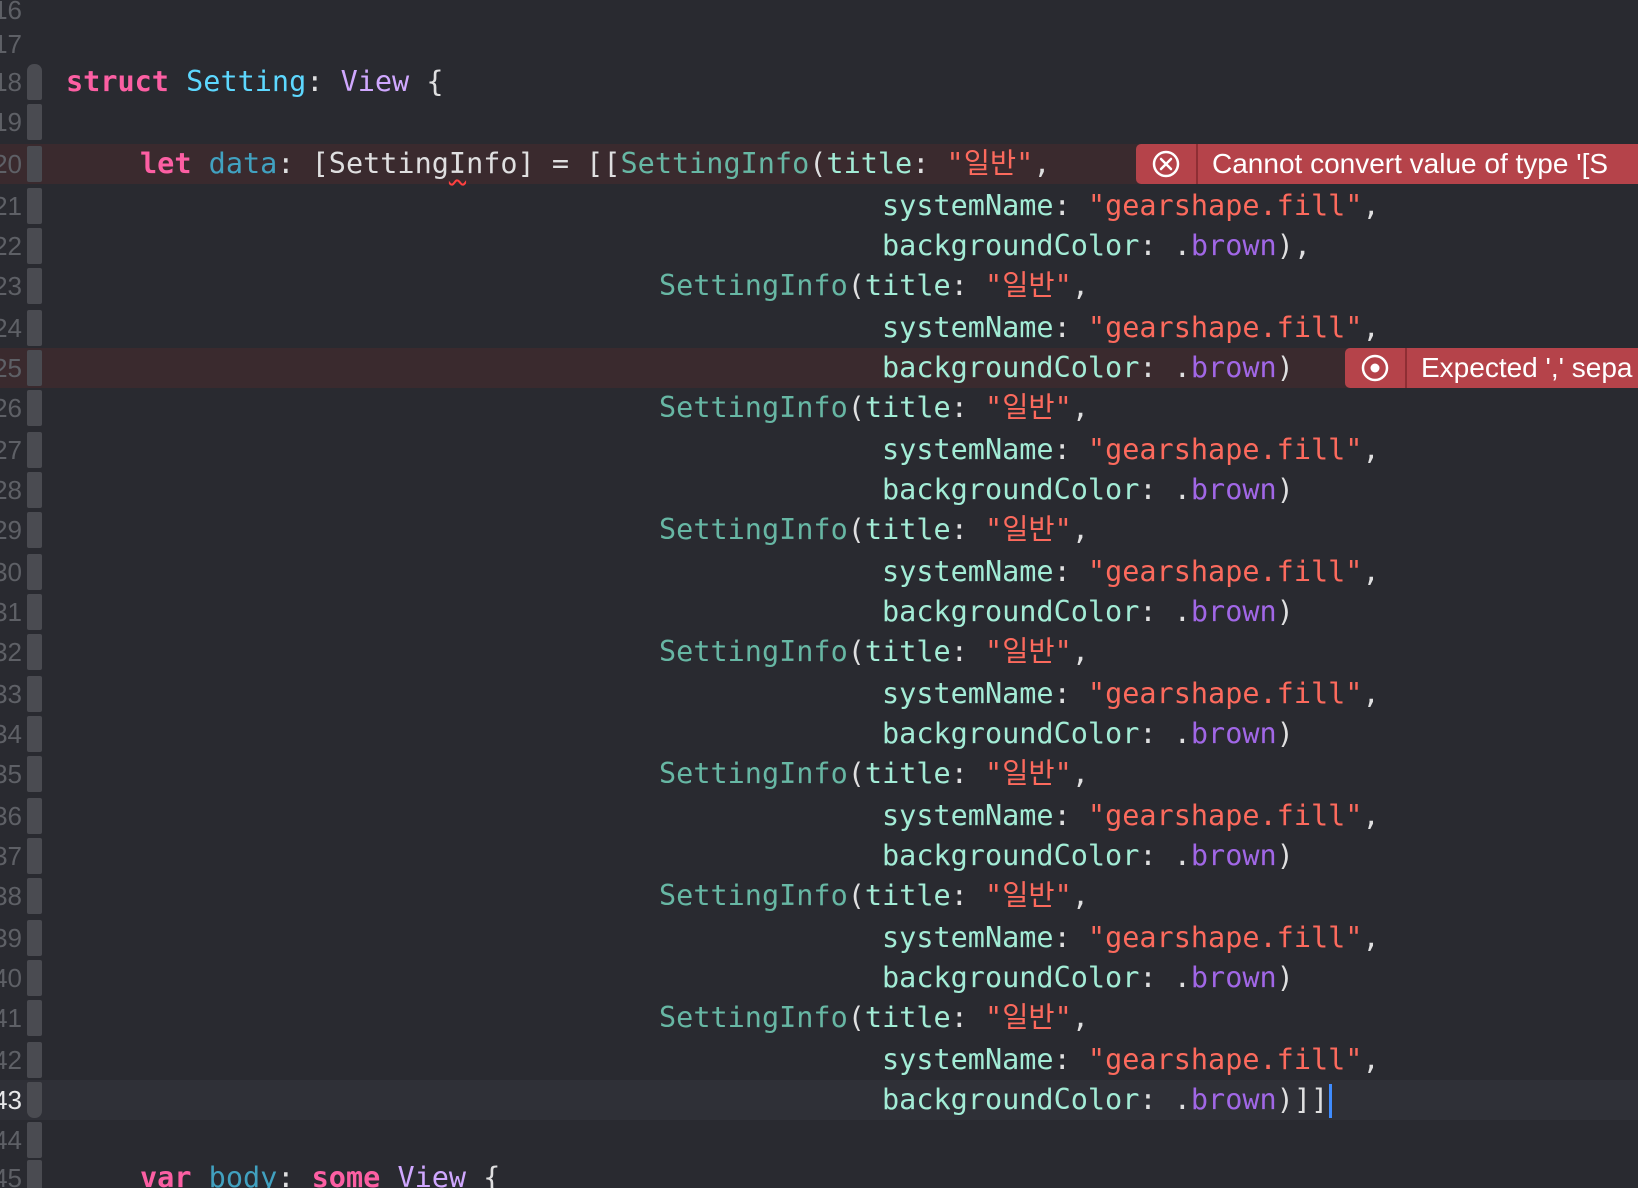 This screenshot has width=1638, height=1188. Describe the element at coordinates (819, 286) in the screenshot. I see `code-line: 23 SettingInfo(title: "일반",` at that location.